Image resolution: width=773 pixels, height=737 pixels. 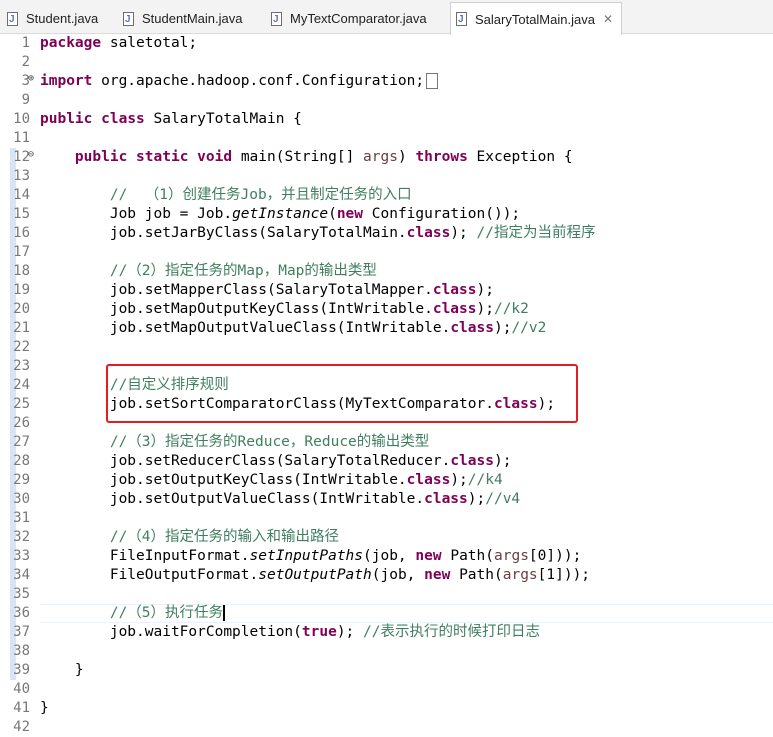 What do you see at coordinates (386, 651) in the screenshot?
I see `code-line: 38` at bounding box center [386, 651].